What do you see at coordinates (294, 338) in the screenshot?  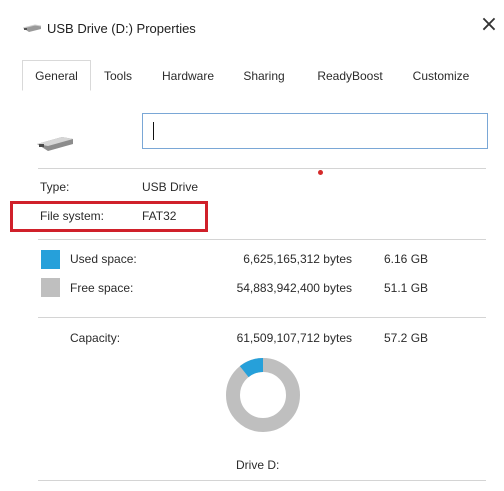 I see `capacity-bytes: 61,509,107,712 bytes` at bounding box center [294, 338].